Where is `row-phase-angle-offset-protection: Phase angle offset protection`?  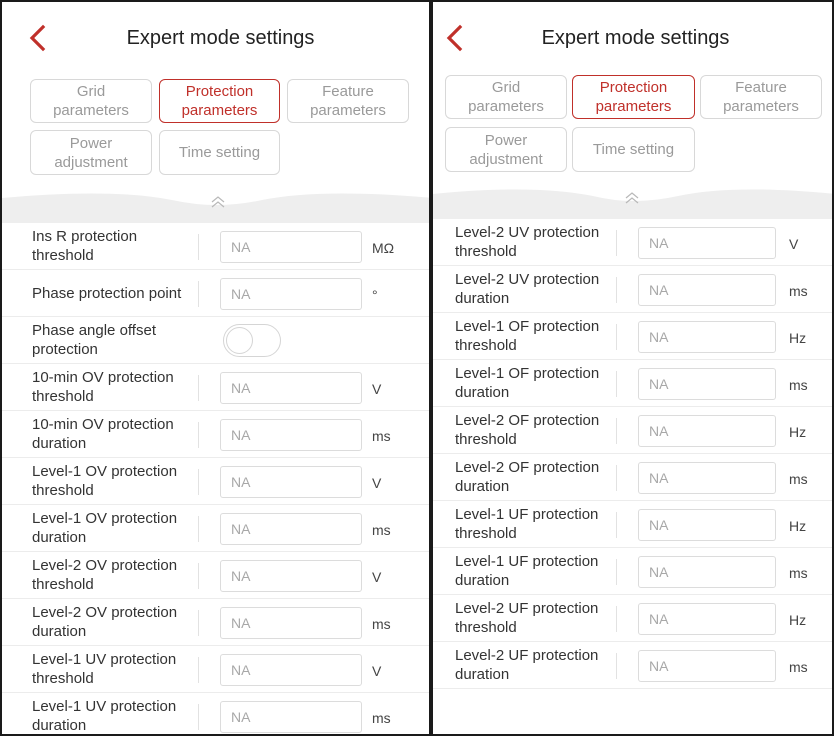 row-phase-angle-offset-protection: Phase angle offset protection is located at coordinates (215, 340).